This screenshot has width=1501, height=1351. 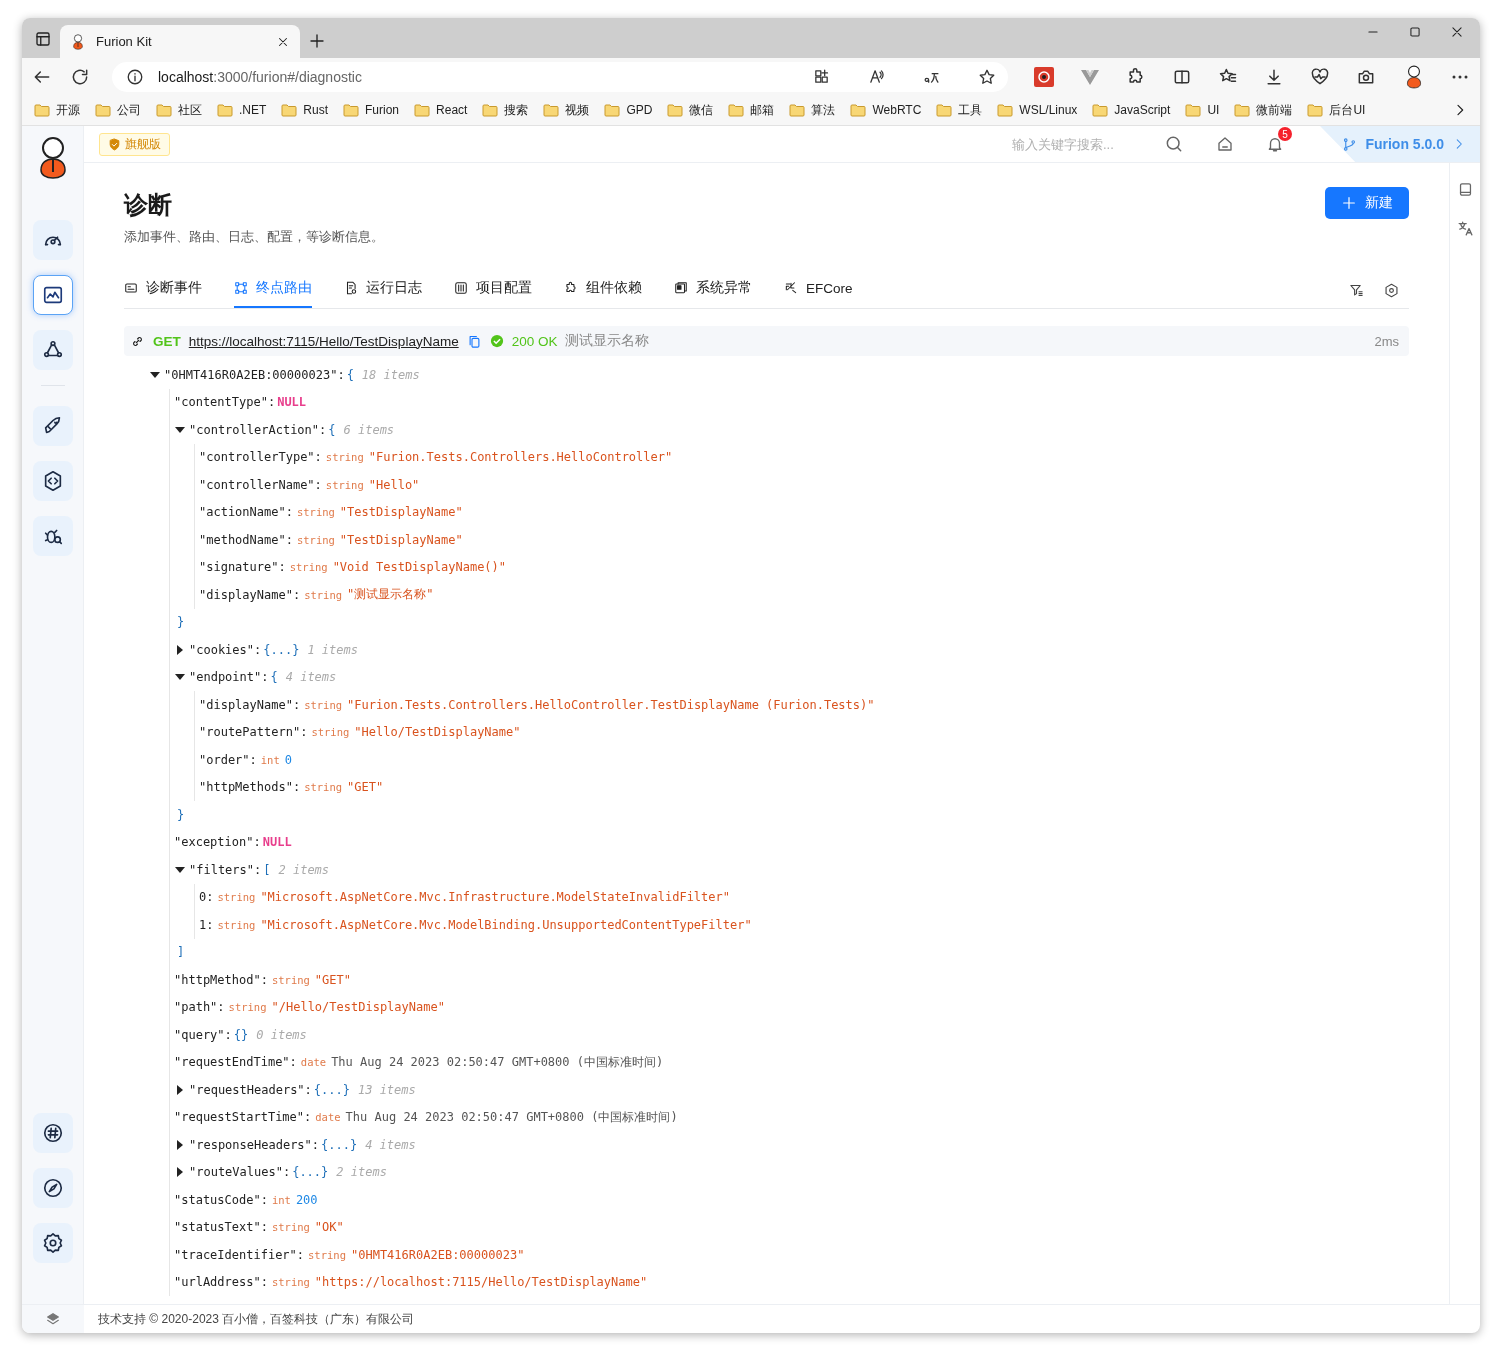 I want to click on bookmark-label: 视频, so click(x=577, y=110).